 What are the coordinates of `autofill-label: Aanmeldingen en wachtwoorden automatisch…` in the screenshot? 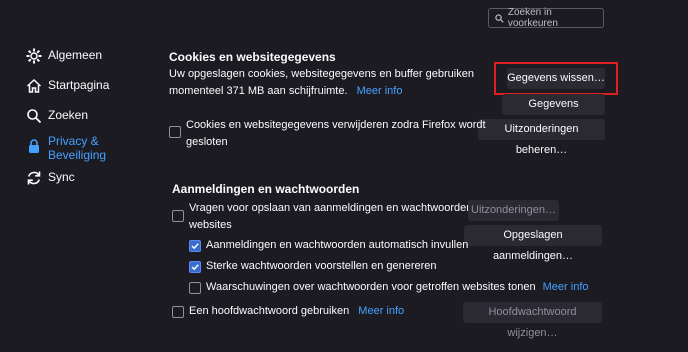 It's located at (337, 245).